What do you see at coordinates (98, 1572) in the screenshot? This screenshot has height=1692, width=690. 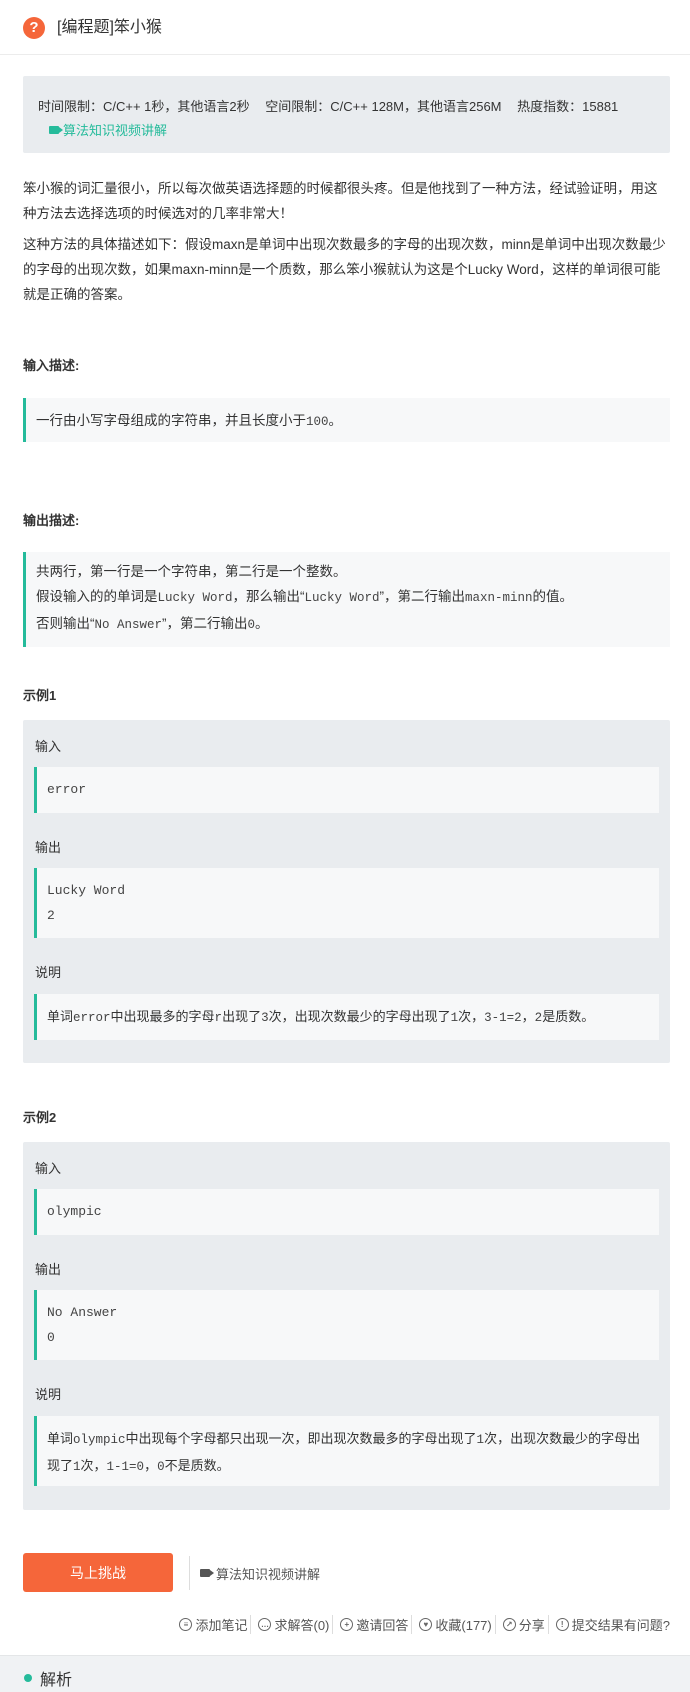 I see `start-challenge-button: 马上挑战` at bounding box center [98, 1572].